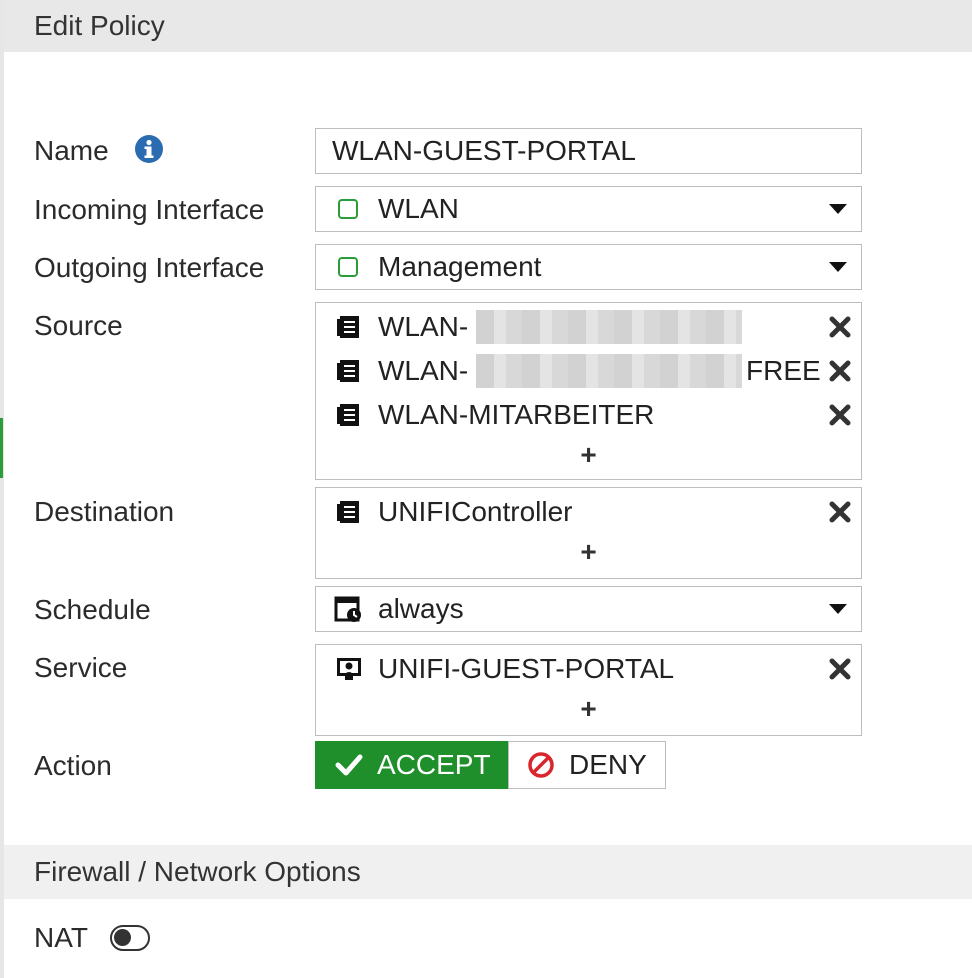  I want to click on firewall-options-header: Firewall / Network Options, so click(488, 872).